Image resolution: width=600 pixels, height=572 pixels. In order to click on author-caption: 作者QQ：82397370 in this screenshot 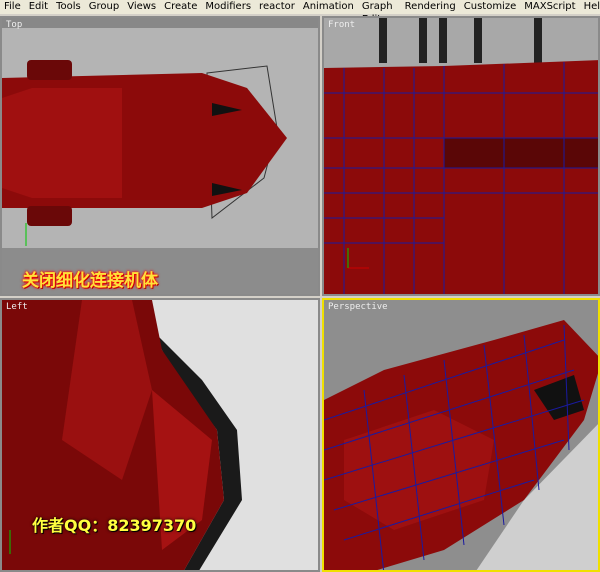, I will do `click(114, 525)`.